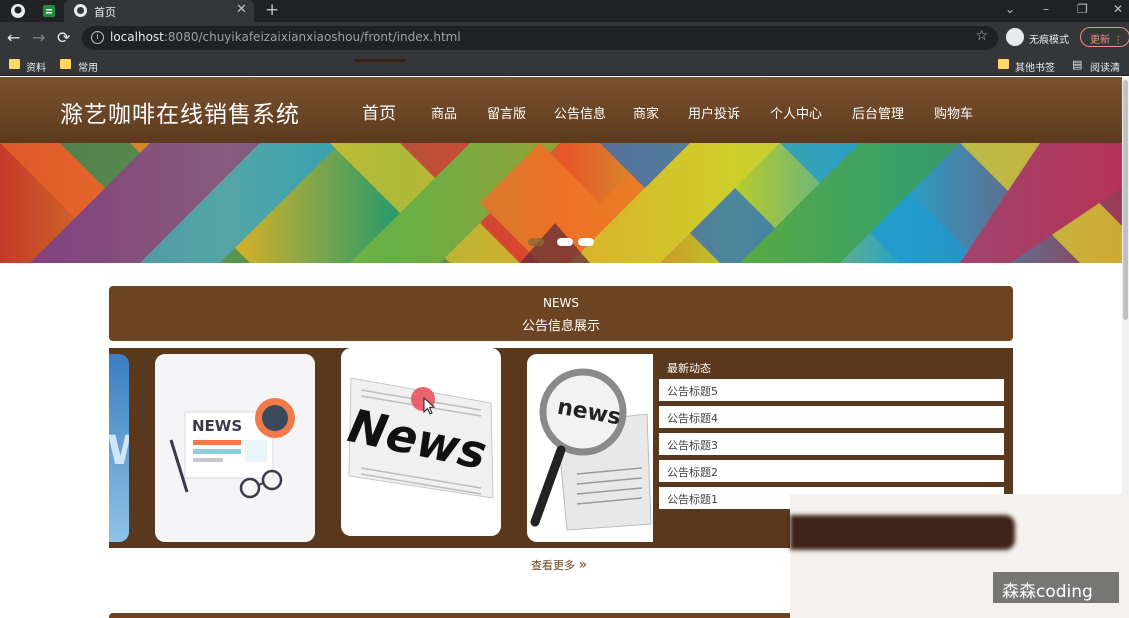  I want to click on view-more-label: 查看更多, so click(553, 565).